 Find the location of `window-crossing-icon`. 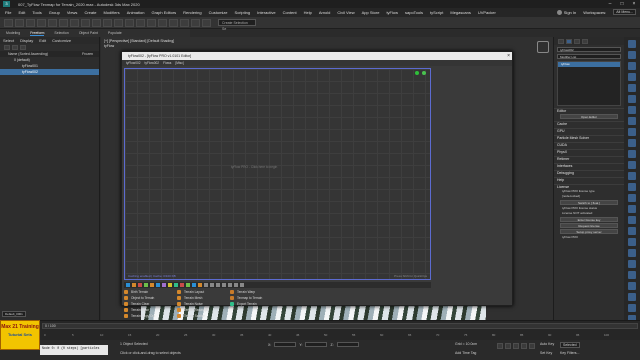

window-crossing-icon is located at coordinates (107, 22).